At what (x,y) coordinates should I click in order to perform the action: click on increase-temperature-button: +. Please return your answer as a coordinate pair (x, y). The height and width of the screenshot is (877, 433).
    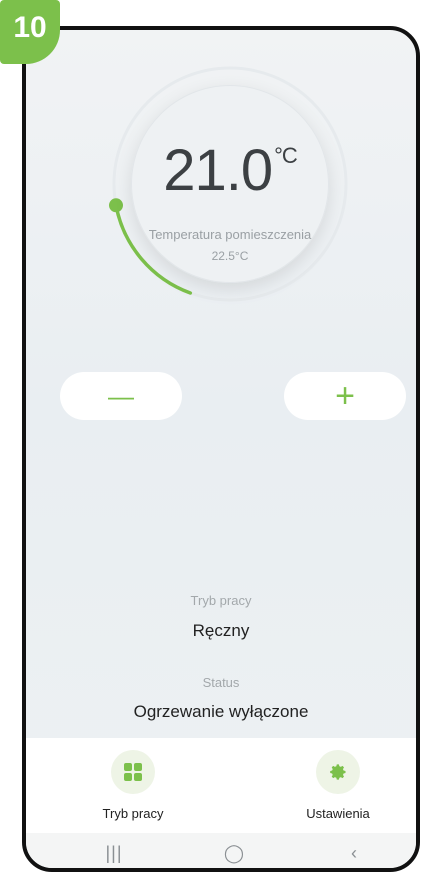
    Looking at the image, I should click on (345, 396).